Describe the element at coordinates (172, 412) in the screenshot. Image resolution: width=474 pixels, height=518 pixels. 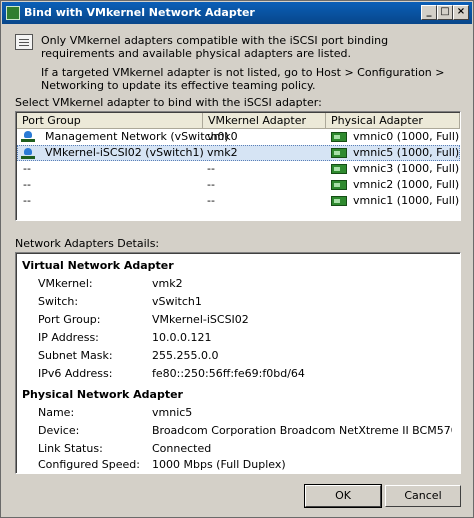
I see `detail-value: vmnic5` at that location.